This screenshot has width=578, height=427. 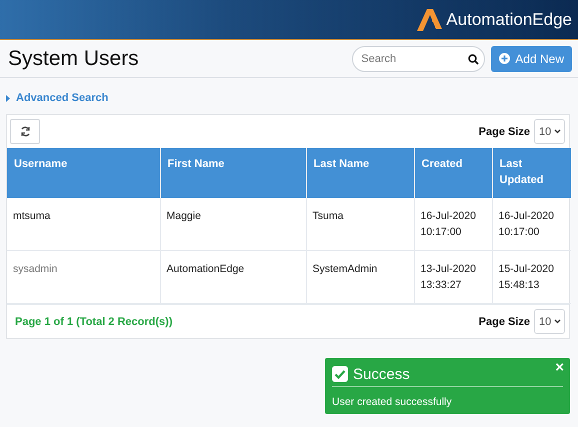 I want to click on column-header: Username, so click(x=83, y=173).